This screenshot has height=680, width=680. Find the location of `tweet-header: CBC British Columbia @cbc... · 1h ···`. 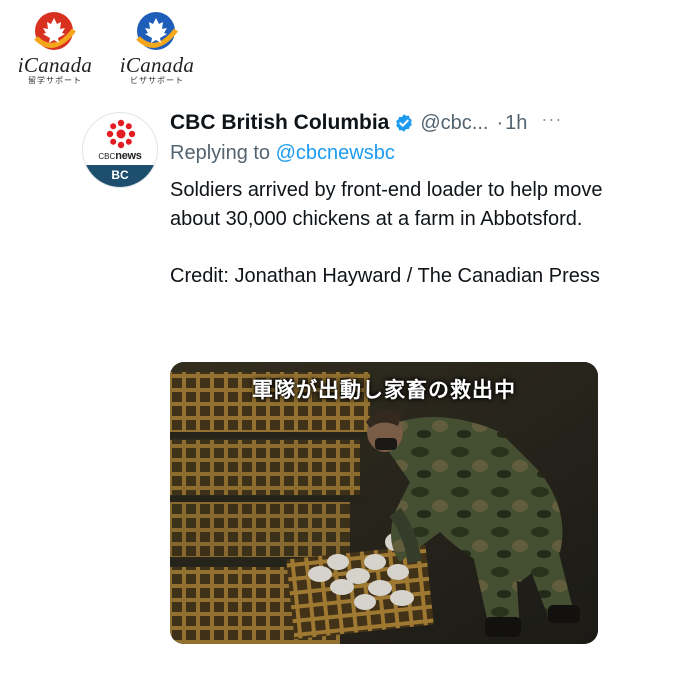

tweet-header: CBC British Columbia @cbc... · 1h ··· is located at coordinates (366, 123).